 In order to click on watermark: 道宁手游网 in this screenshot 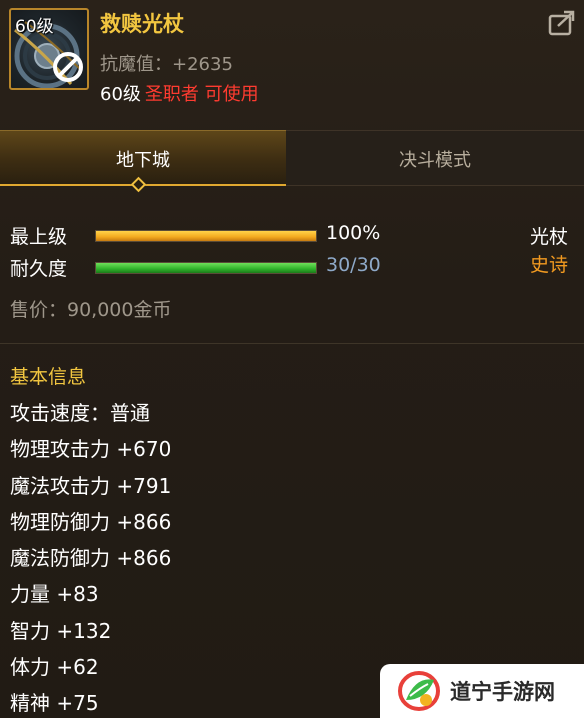, I will do `click(482, 691)`.